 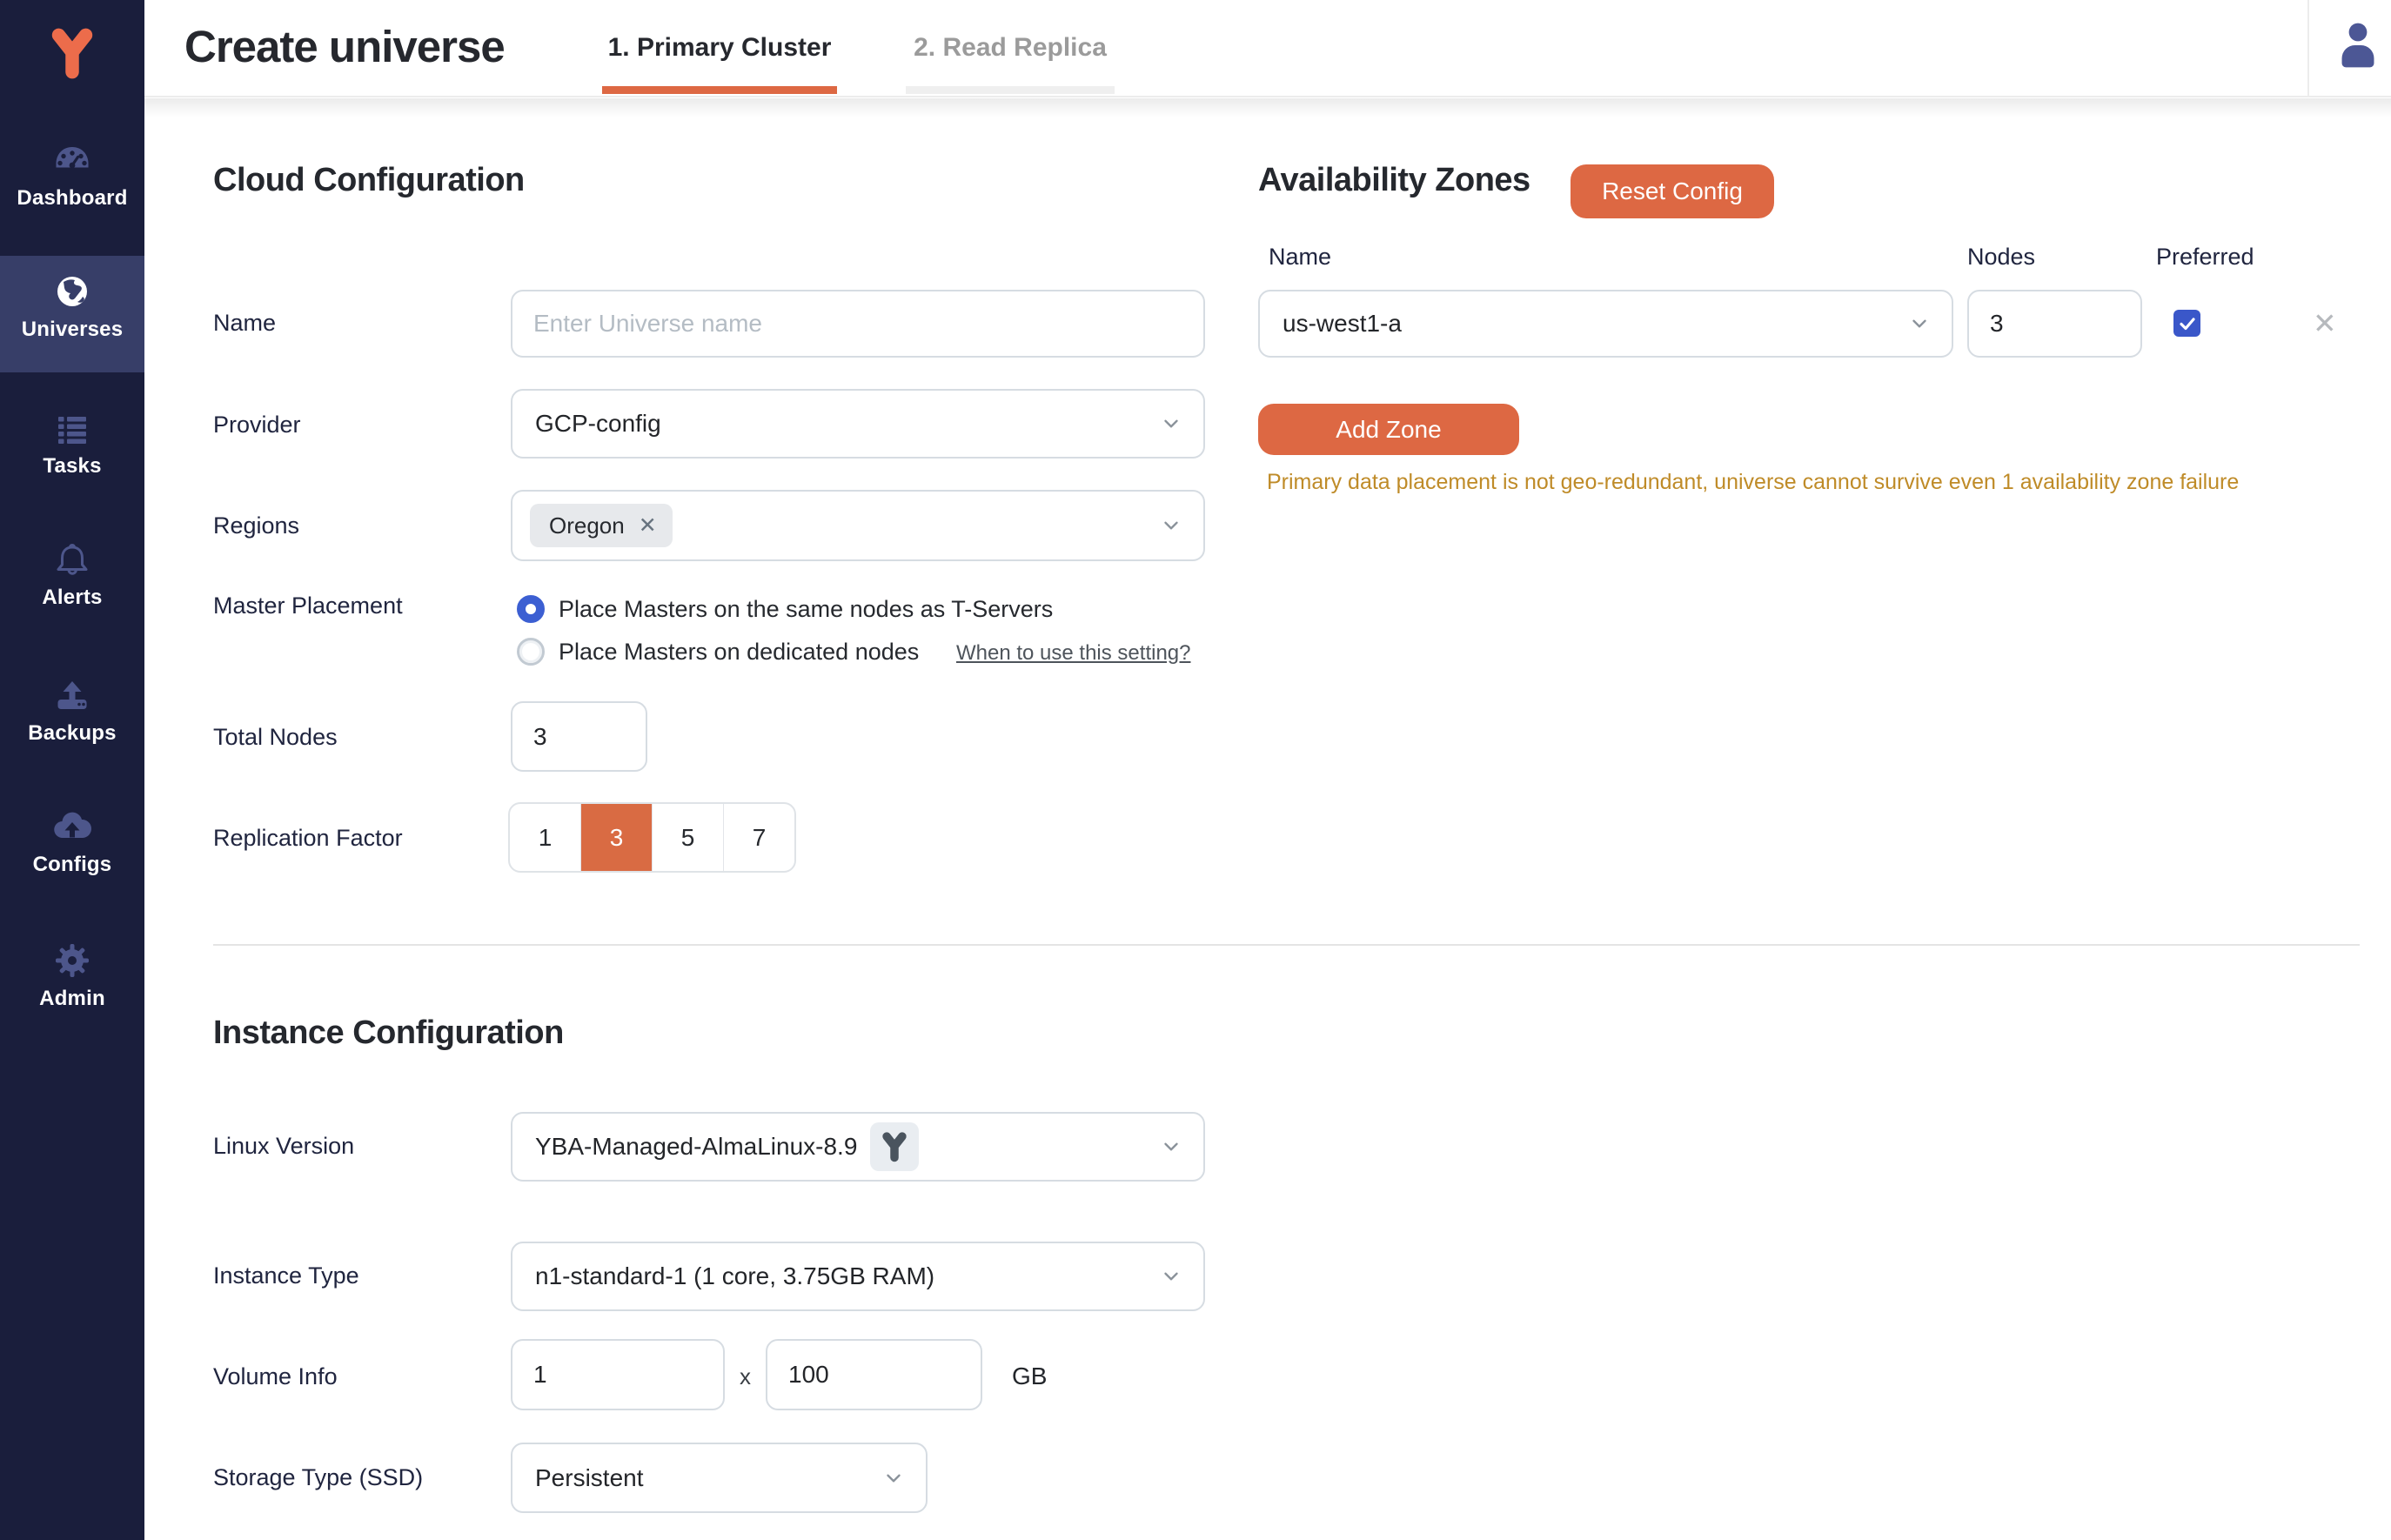 What do you see at coordinates (1267, 107) in the screenshot?
I see `header-shadow` at bounding box center [1267, 107].